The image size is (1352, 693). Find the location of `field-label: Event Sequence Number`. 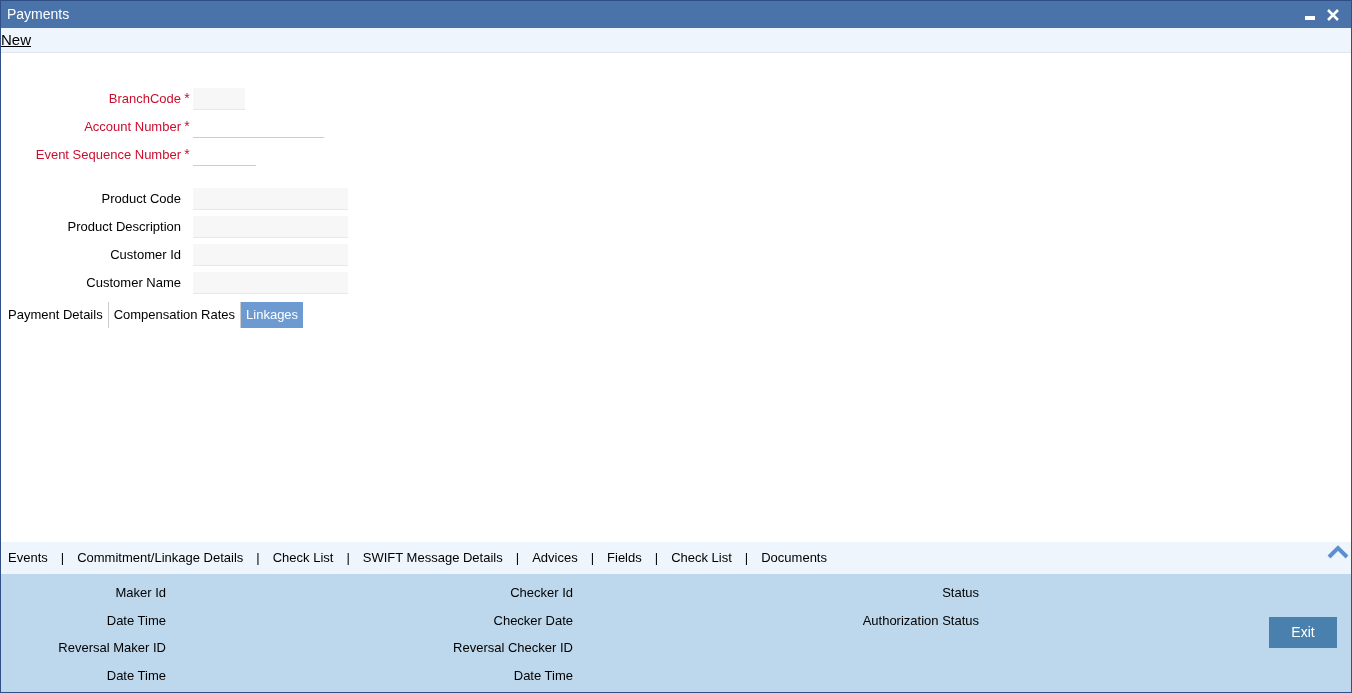

field-label: Event Sequence Number is located at coordinates (107, 155).